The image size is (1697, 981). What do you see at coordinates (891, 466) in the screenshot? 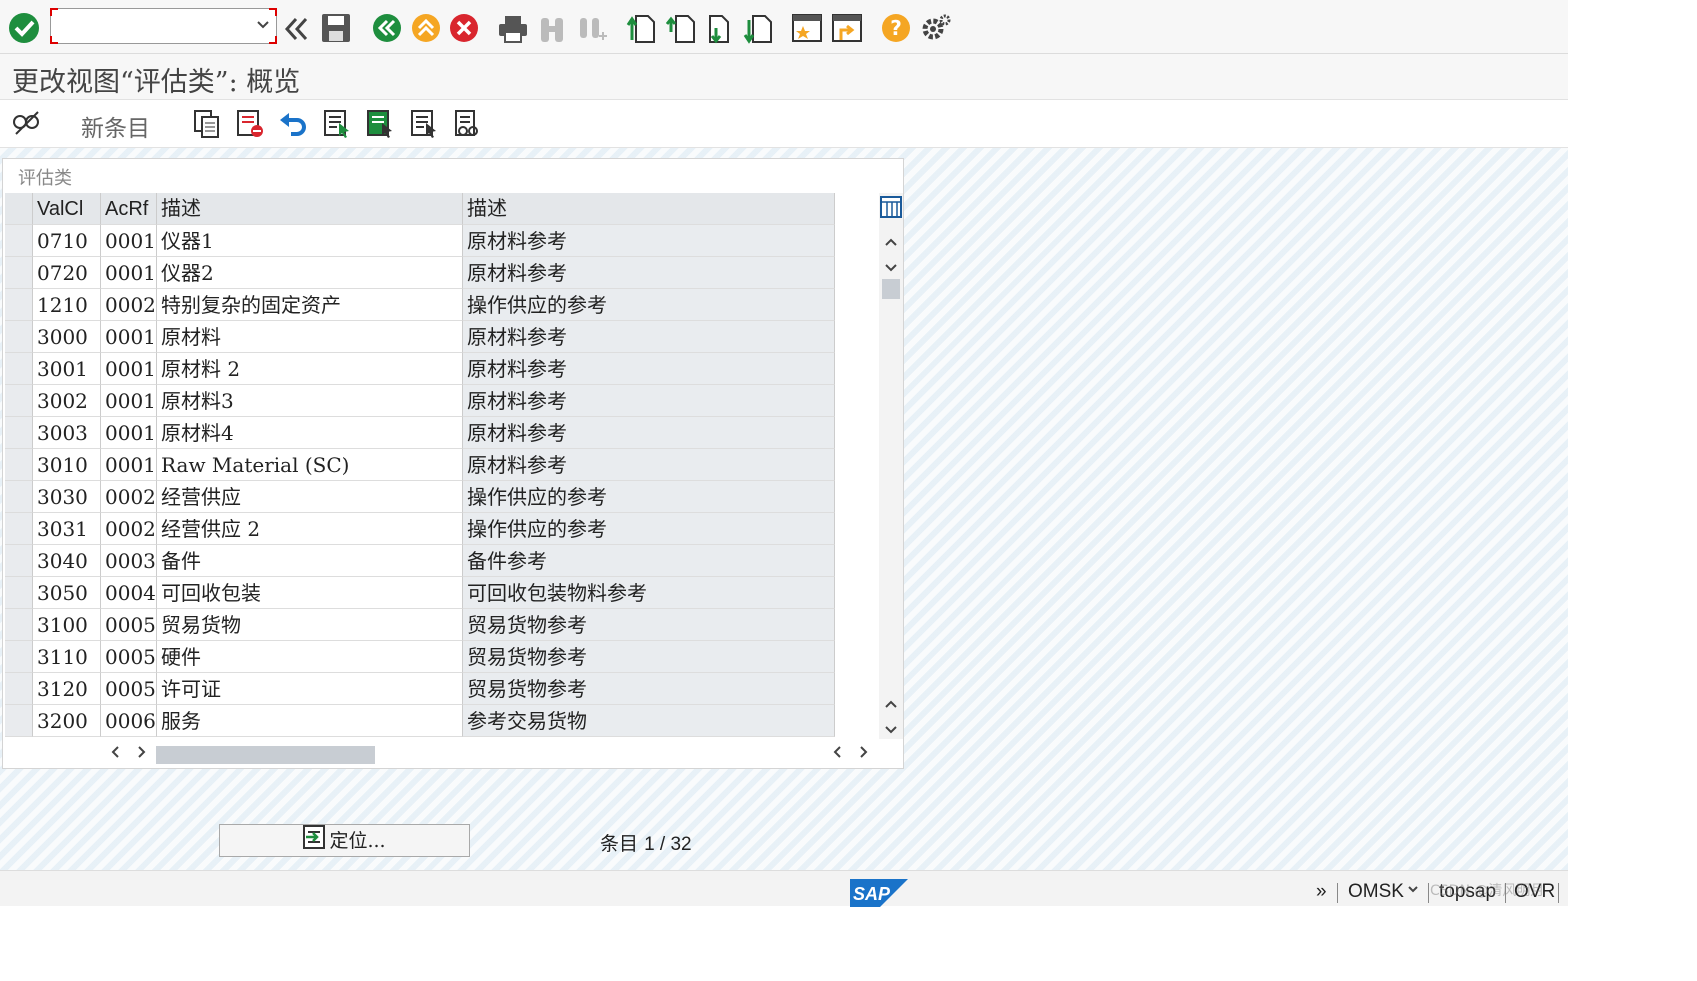
I see `vertical-scrollbar` at bounding box center [891, 466].